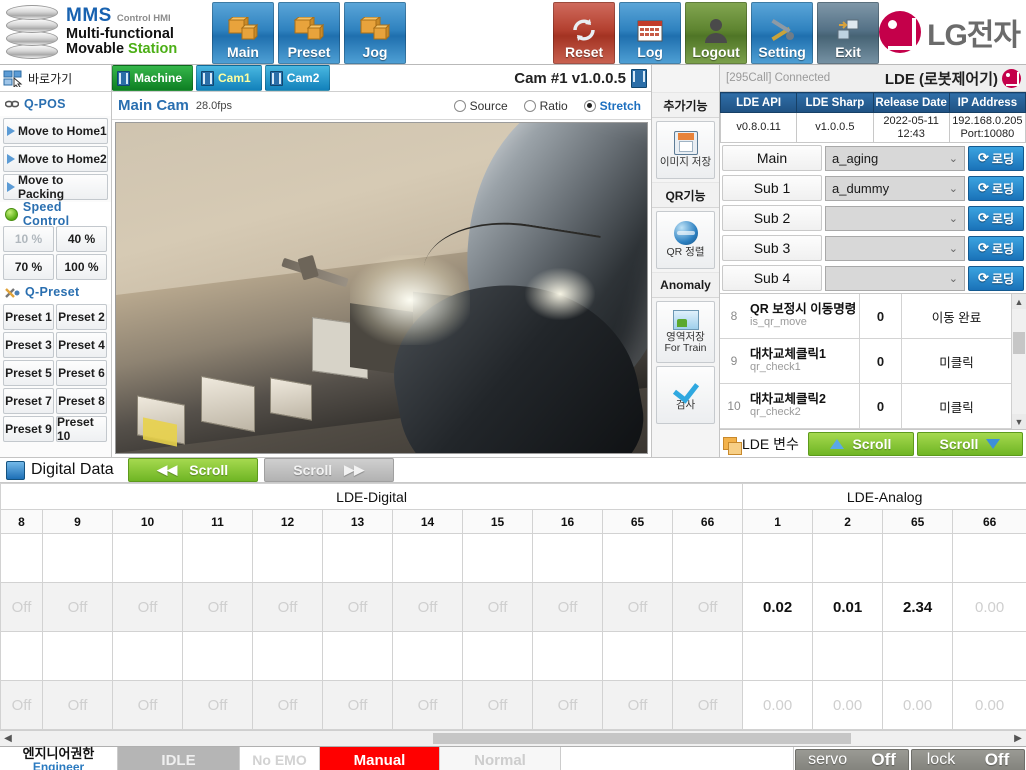 Image resolution: width=1026 pixels, height=770 pixels. Describe the element at coordinates (81, 345) in the screenshot. I see `preset-button-4: Preset 4` at that location.